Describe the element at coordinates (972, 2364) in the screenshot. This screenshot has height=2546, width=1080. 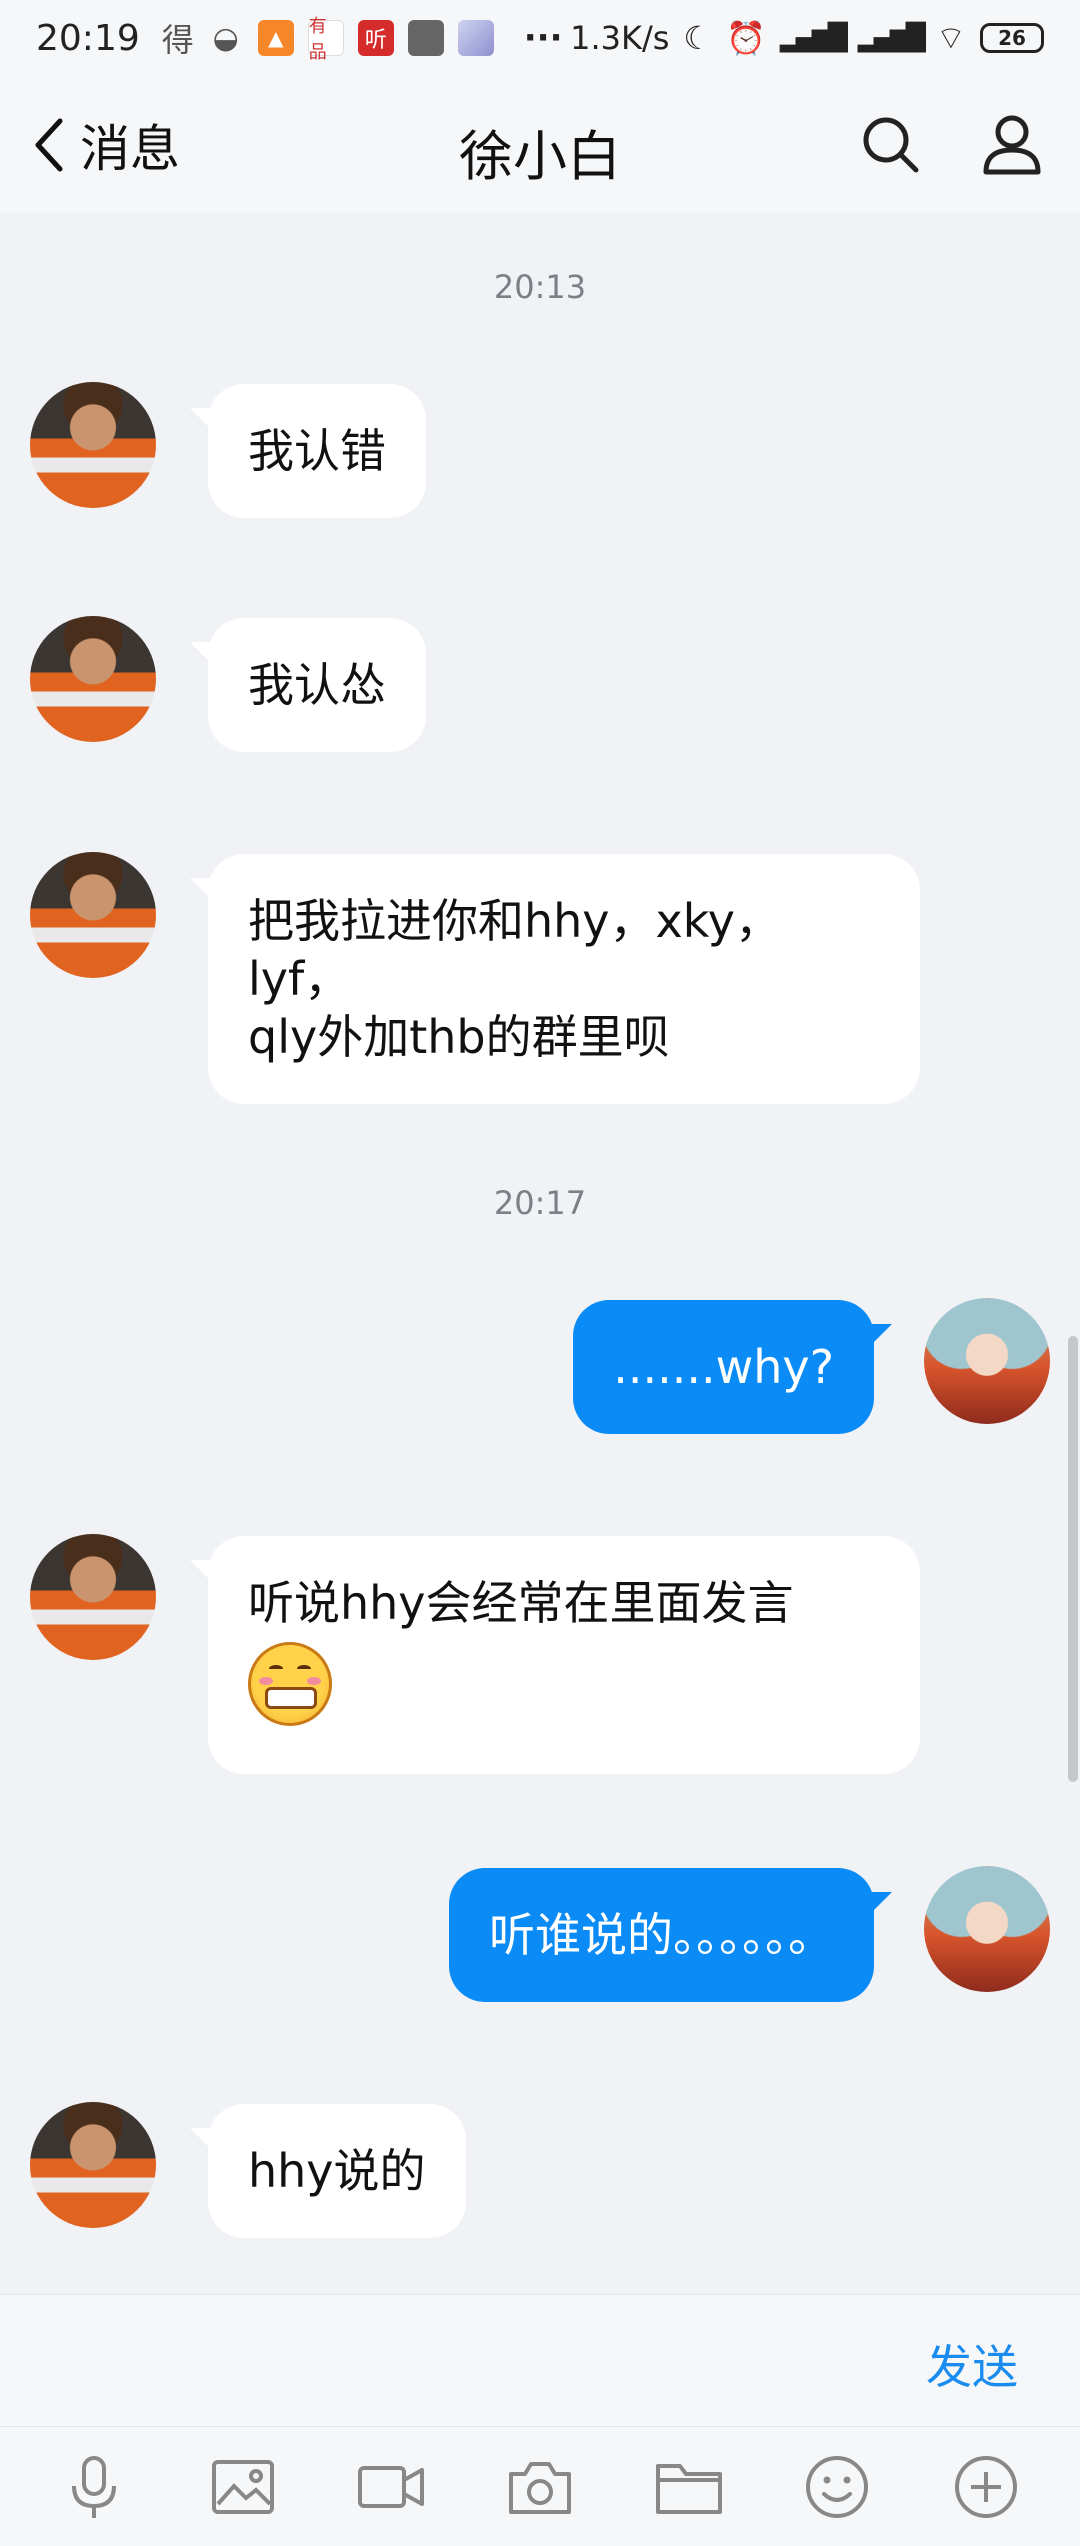
I see `send-button: 发送` at that location.